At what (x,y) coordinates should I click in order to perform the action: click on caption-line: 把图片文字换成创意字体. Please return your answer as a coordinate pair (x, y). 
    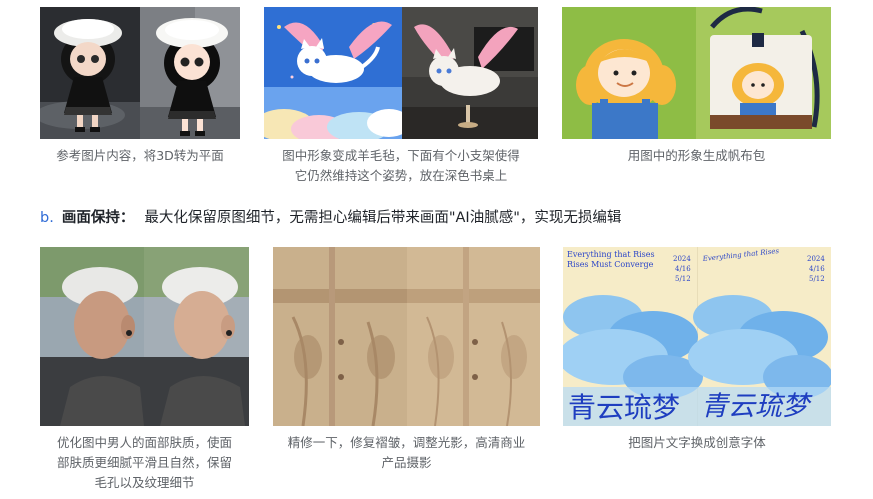
    Looking at the image, I should click on (697, 442).